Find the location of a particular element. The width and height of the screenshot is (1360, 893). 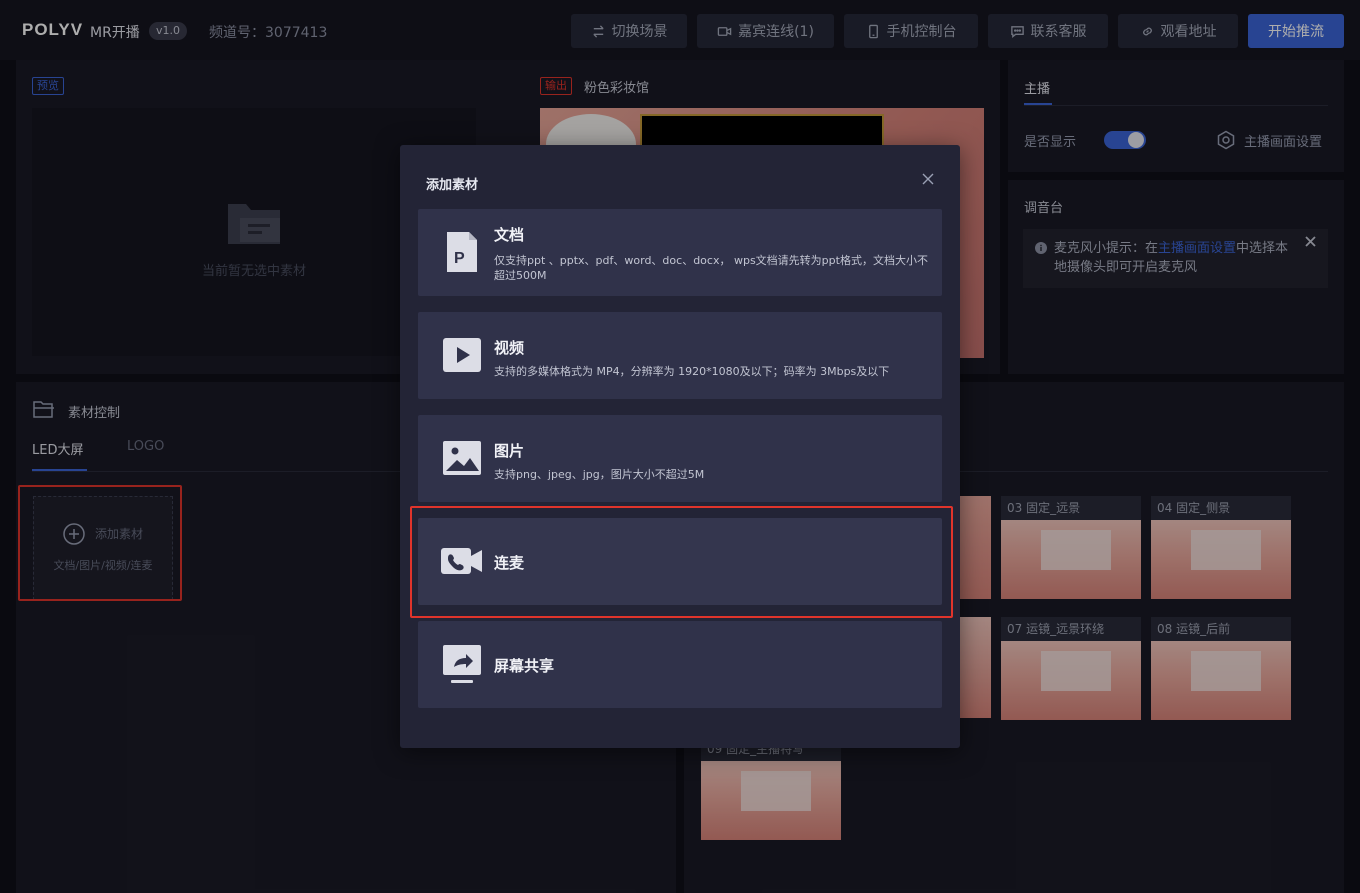

document-p-icon: P is located at coordinates (462, 252).